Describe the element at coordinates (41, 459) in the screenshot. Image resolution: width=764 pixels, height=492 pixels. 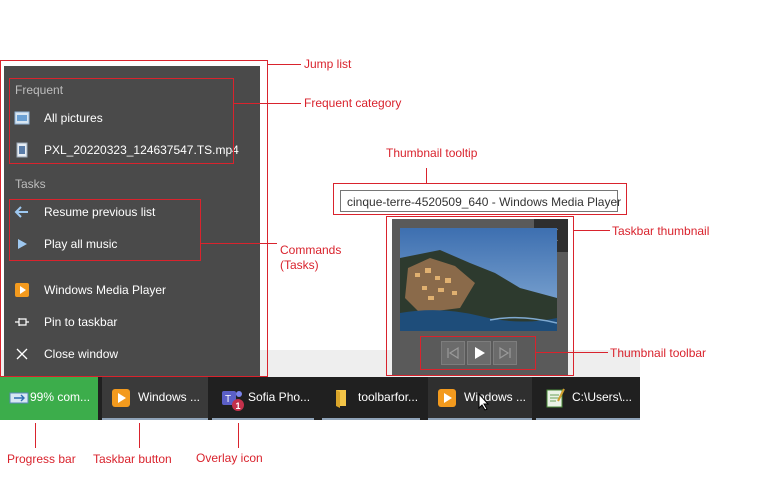
I see `annotation-progress-bar: Progress bar` at that location.